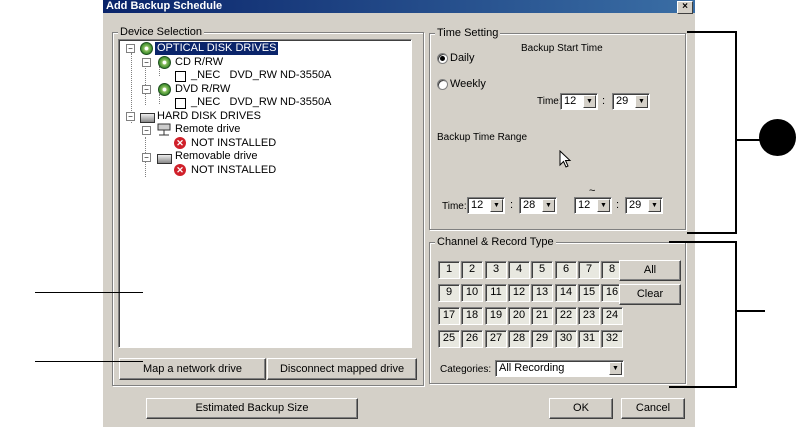  What do you see at coordinates (89, 292) in the screenshot?
I see `callout-line-tree` at bounding box center [89, 292].